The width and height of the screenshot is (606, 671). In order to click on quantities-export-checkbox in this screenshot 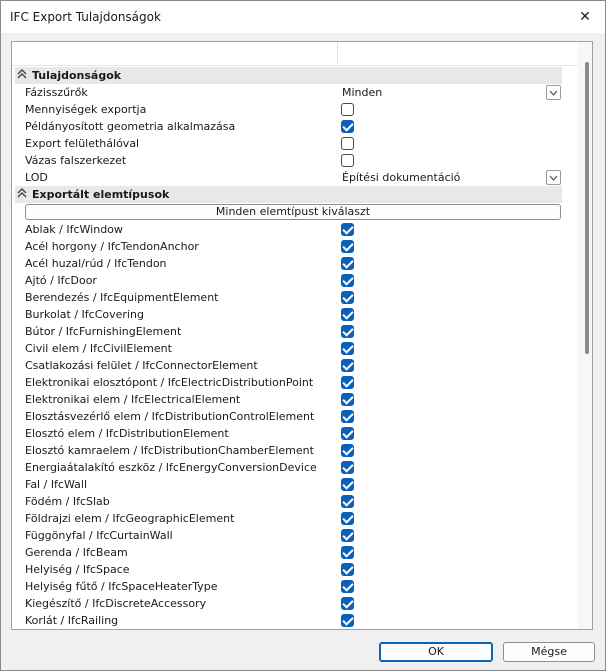, I will do `click(347, 109)`.